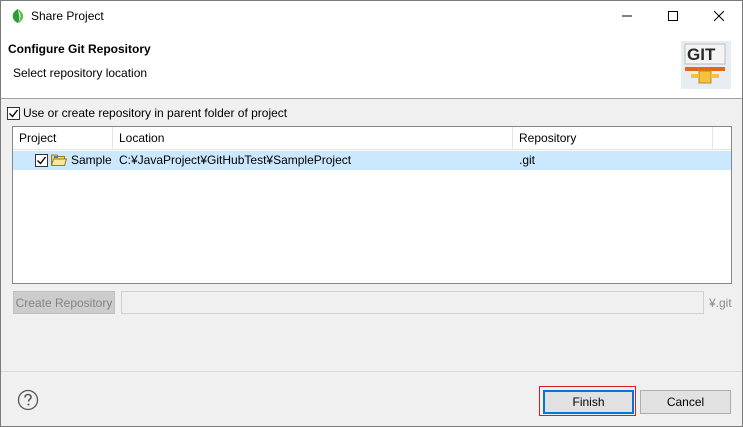 The height and width of the screenshot is (427, 743). I want to click on row-project-name: SampleProject, so click(91, 160).